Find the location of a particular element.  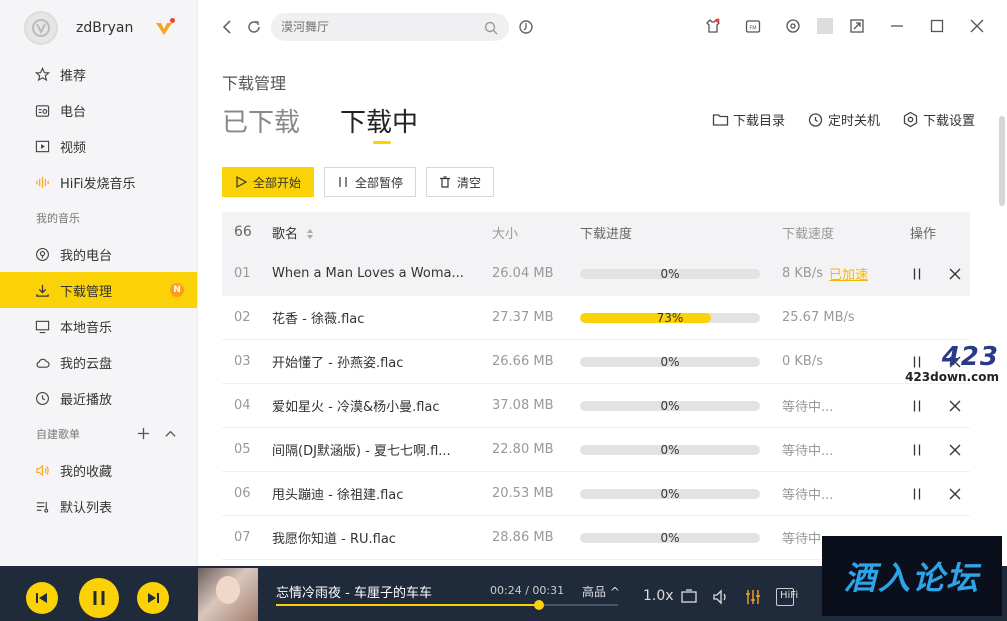

file-size: 26.66 MB is located at coordinates (523, 361).